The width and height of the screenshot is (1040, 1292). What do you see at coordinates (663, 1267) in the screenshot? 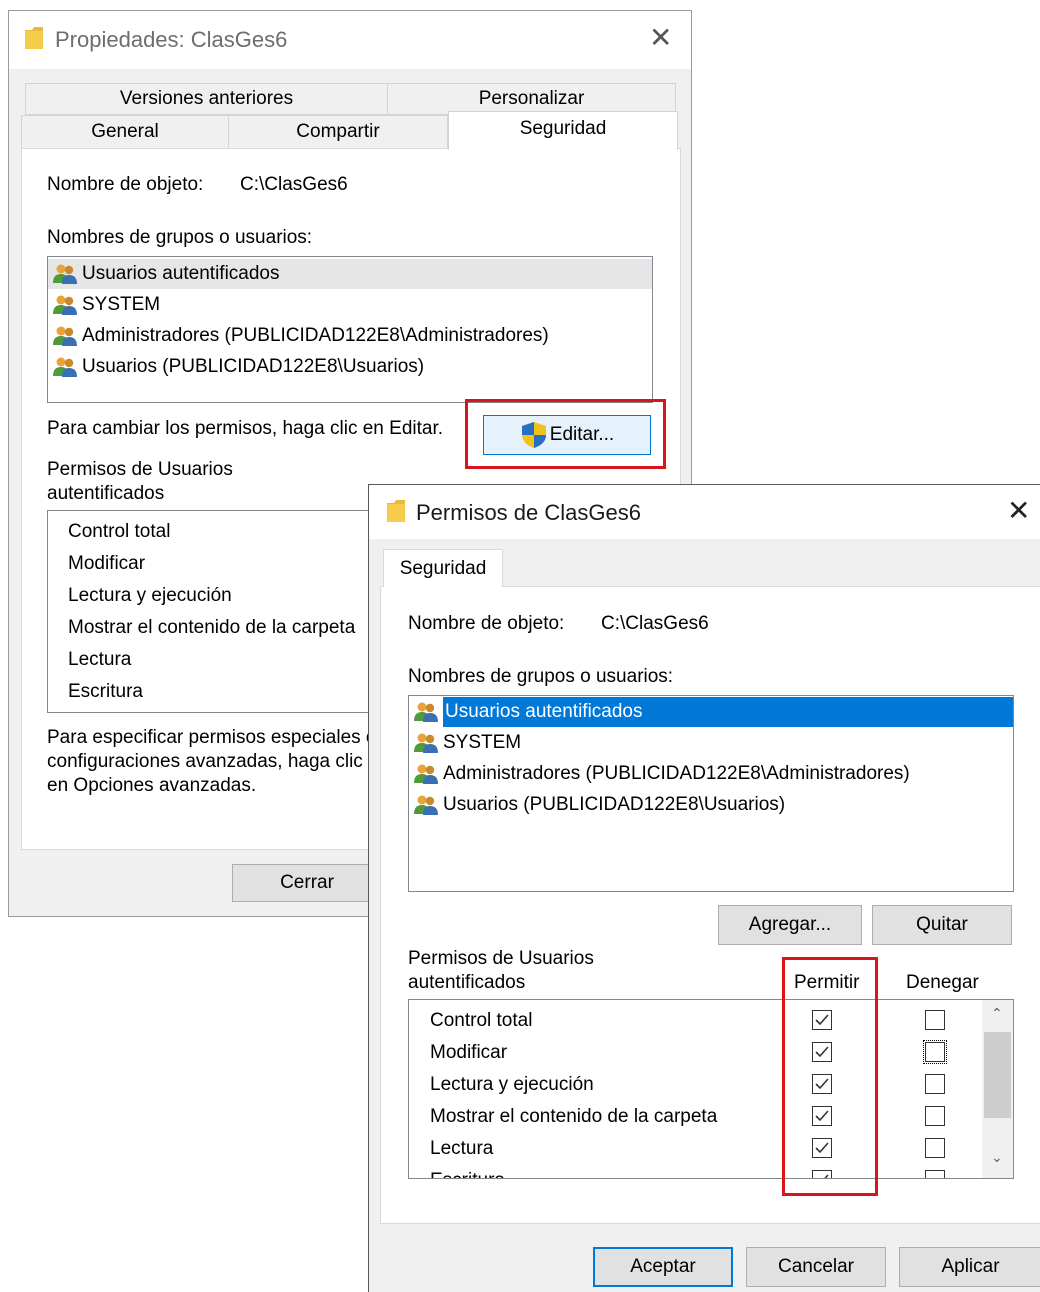
I see `ok-button: Aceptar` at bounding box center [663, 1267].